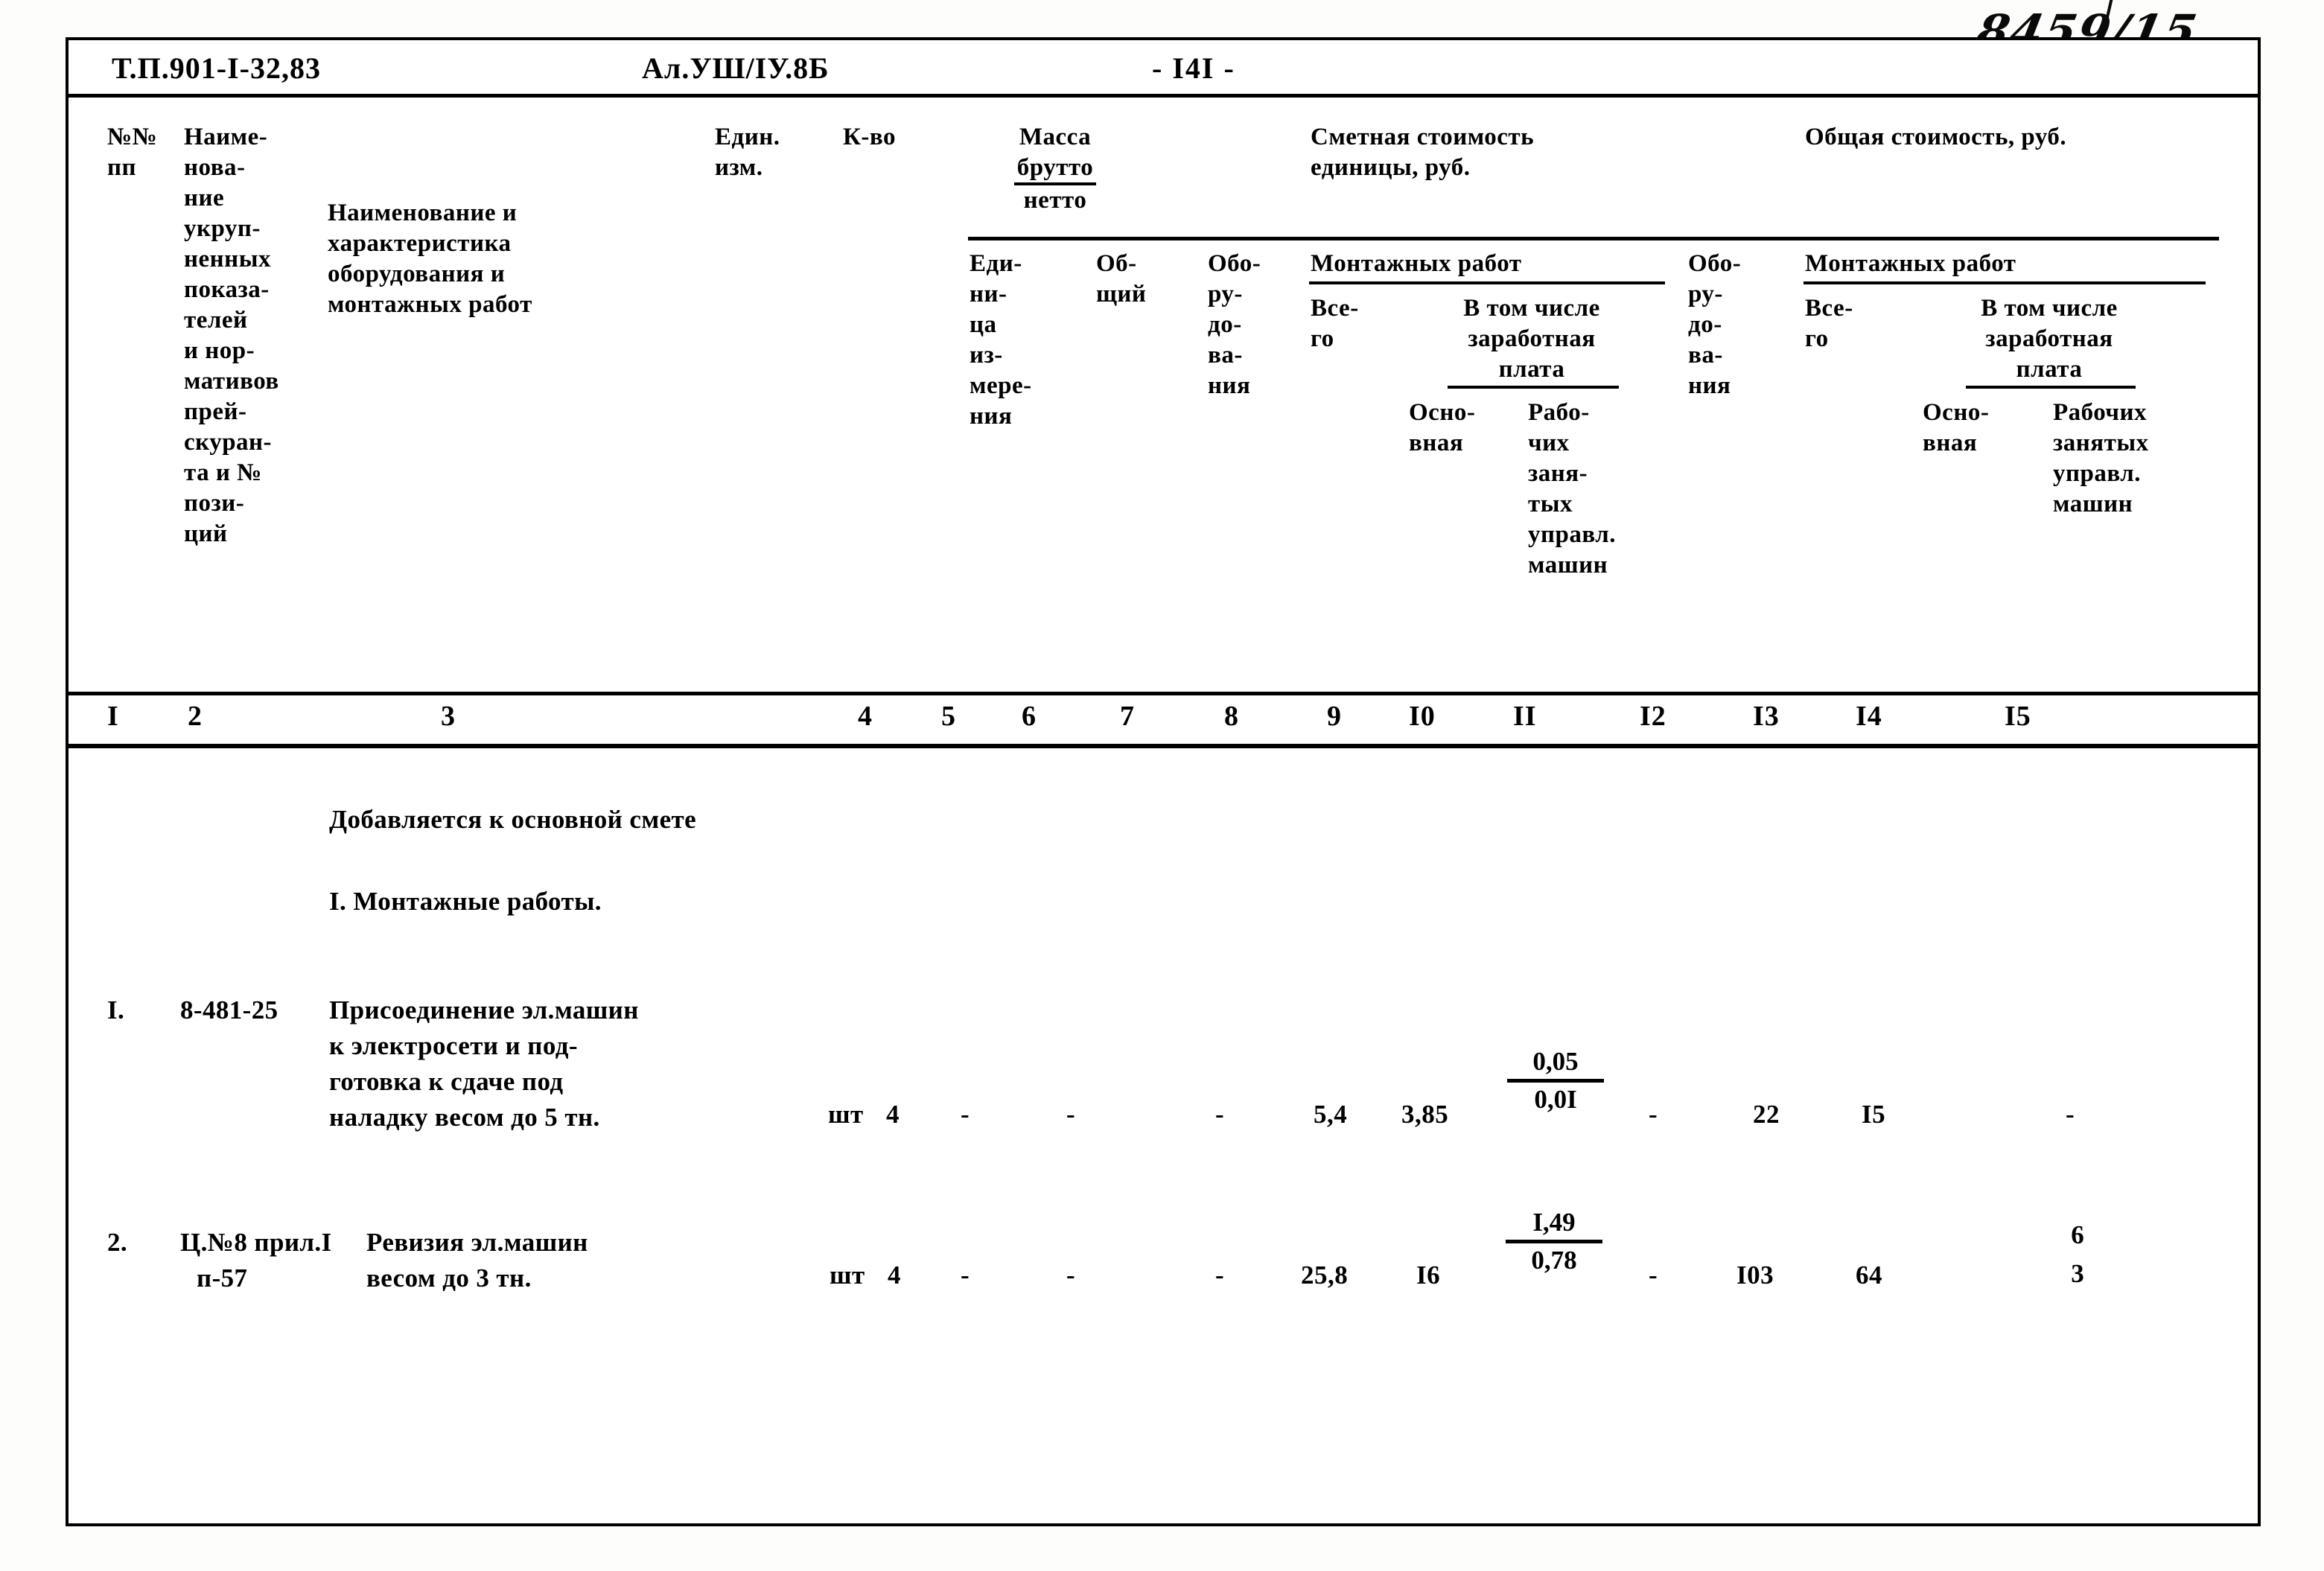 Image resolution: width=2324 pixels, height=1571 pixels. I want to click on incl-wages-right-l1: В том числе, so click(2049, 308).